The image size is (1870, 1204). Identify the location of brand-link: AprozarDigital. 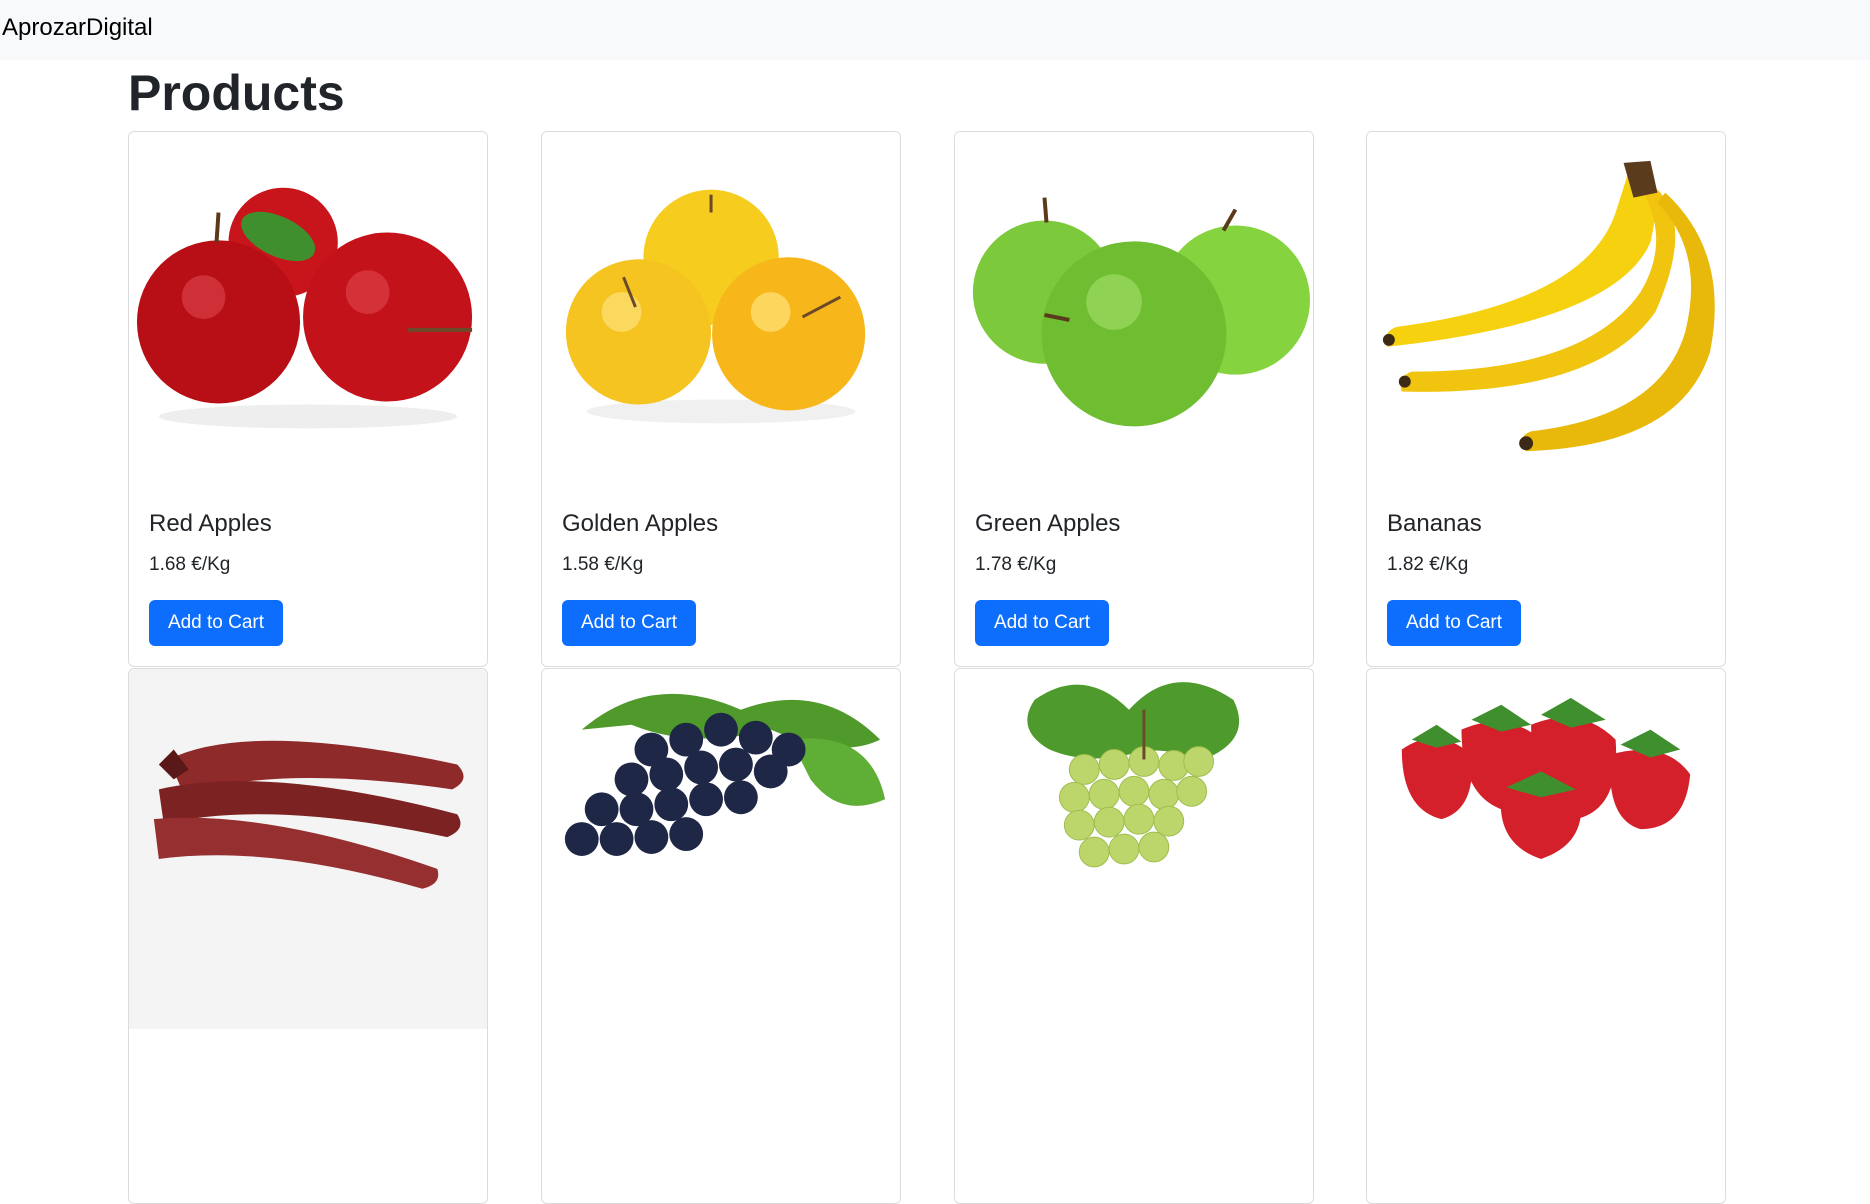
(77, 28).